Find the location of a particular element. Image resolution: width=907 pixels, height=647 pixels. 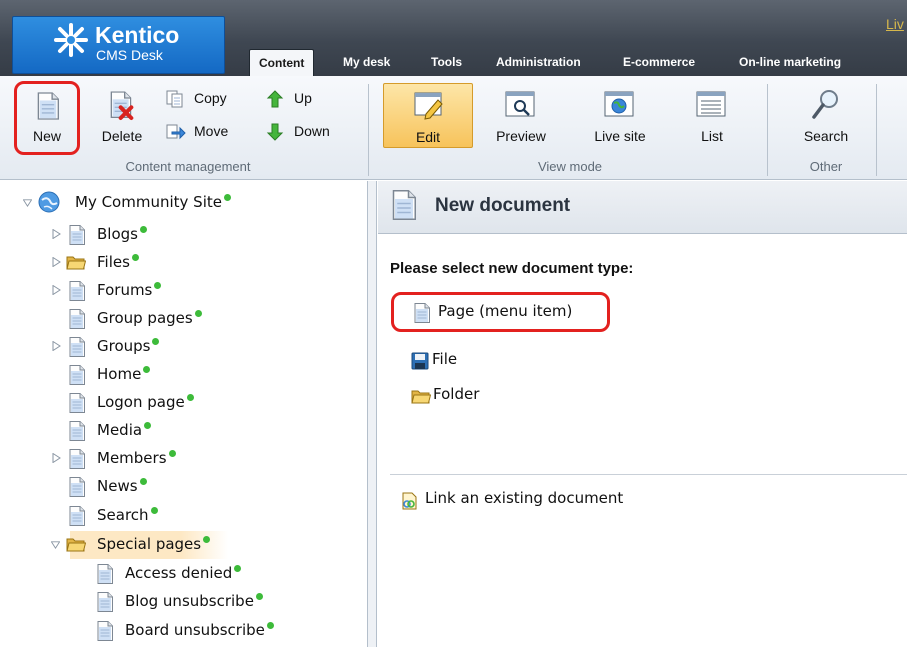

down-button-label: Down is located at coordinates (312, 131).